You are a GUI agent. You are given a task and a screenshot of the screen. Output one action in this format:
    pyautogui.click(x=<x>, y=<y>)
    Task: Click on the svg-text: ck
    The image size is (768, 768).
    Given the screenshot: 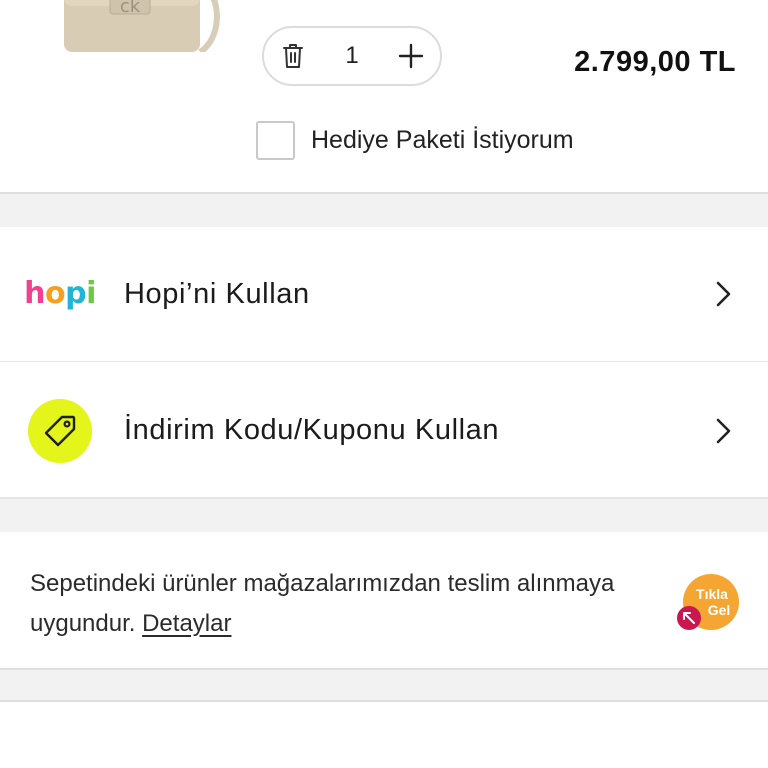 What is the action you would take?
    pyautogui.click(x=130, y=8)
    